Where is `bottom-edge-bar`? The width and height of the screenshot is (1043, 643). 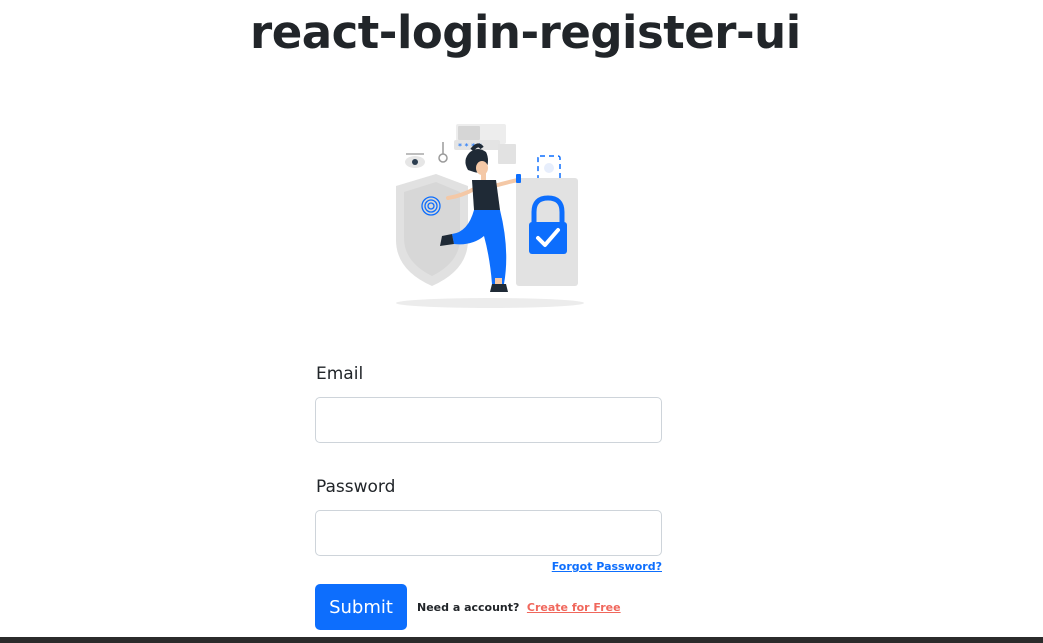 bottom-edge-bar is located at coordinates (521, 640).